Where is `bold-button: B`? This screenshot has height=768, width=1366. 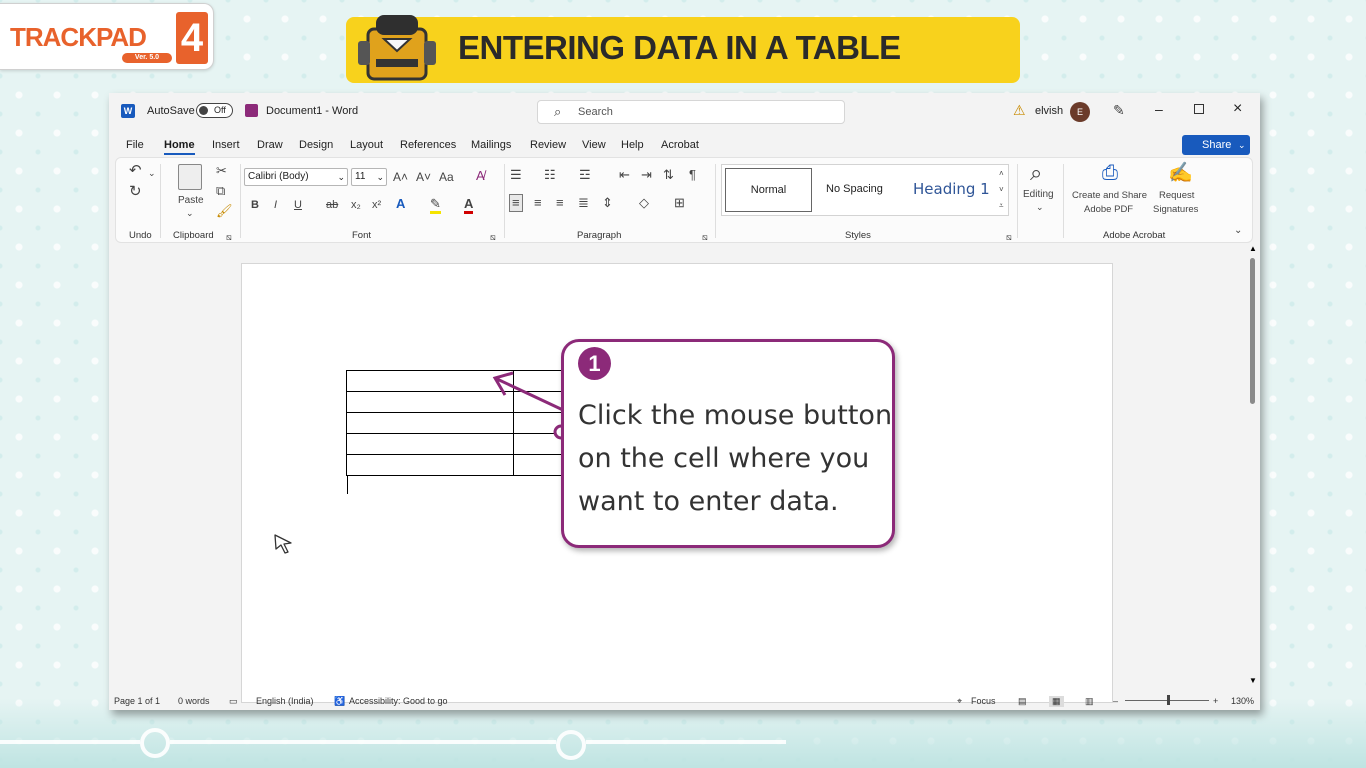 bold-button: B is located at coordinates (255, 205).